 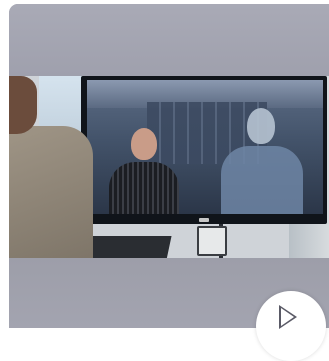 What do you see at coordinates (261, 126) in the screenshot?
I see `person-right-head` at bounding box center [261, 126].